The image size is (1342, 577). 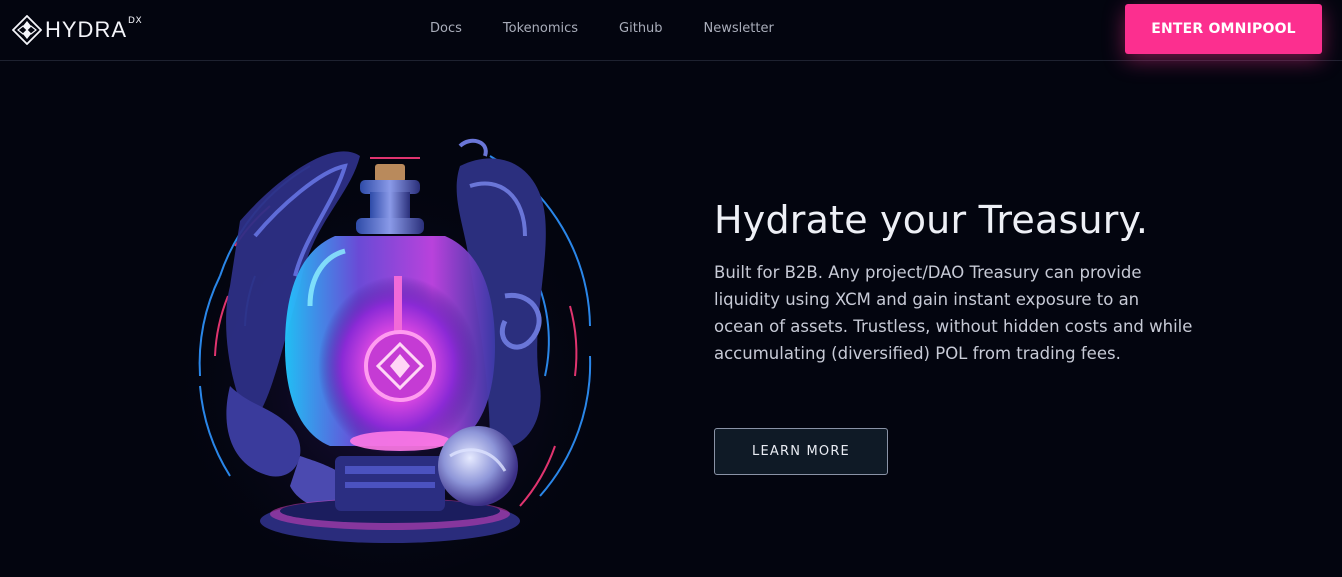 I want to click on brand-superscript: DX, so click(x=135, y=21).